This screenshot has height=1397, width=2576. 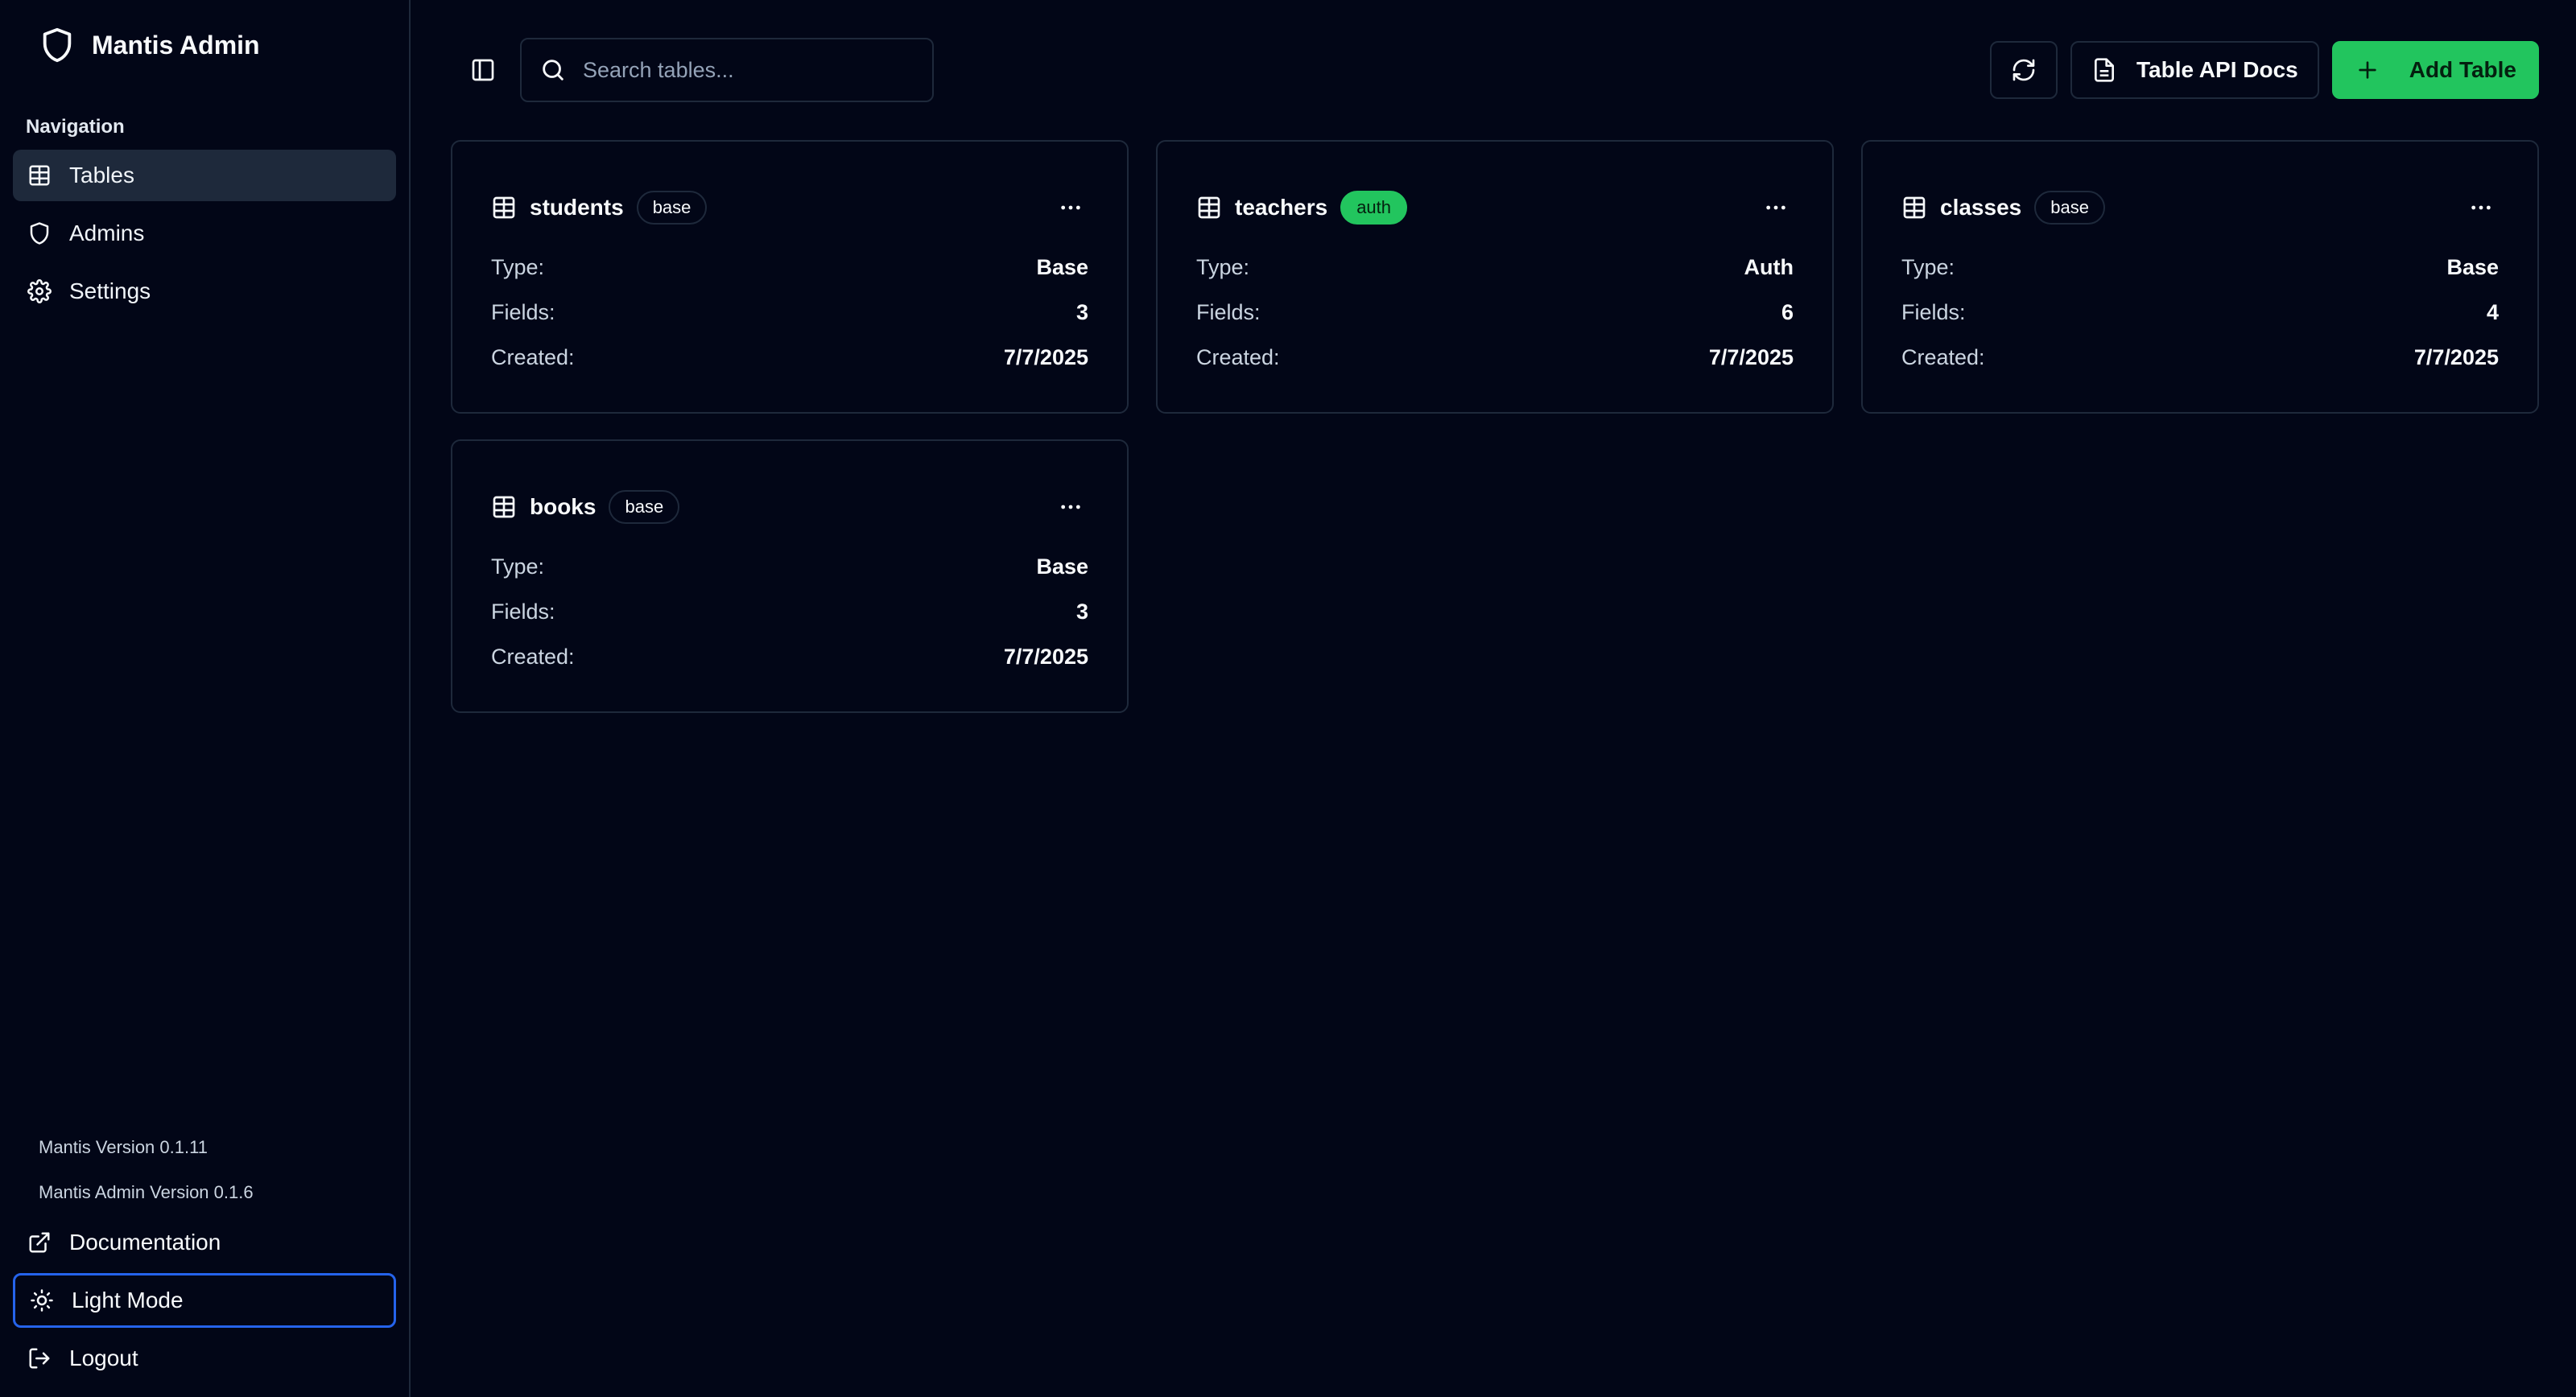 I want to click on topbar: Table API Docs Add Table, so click(x=1495, y=70).